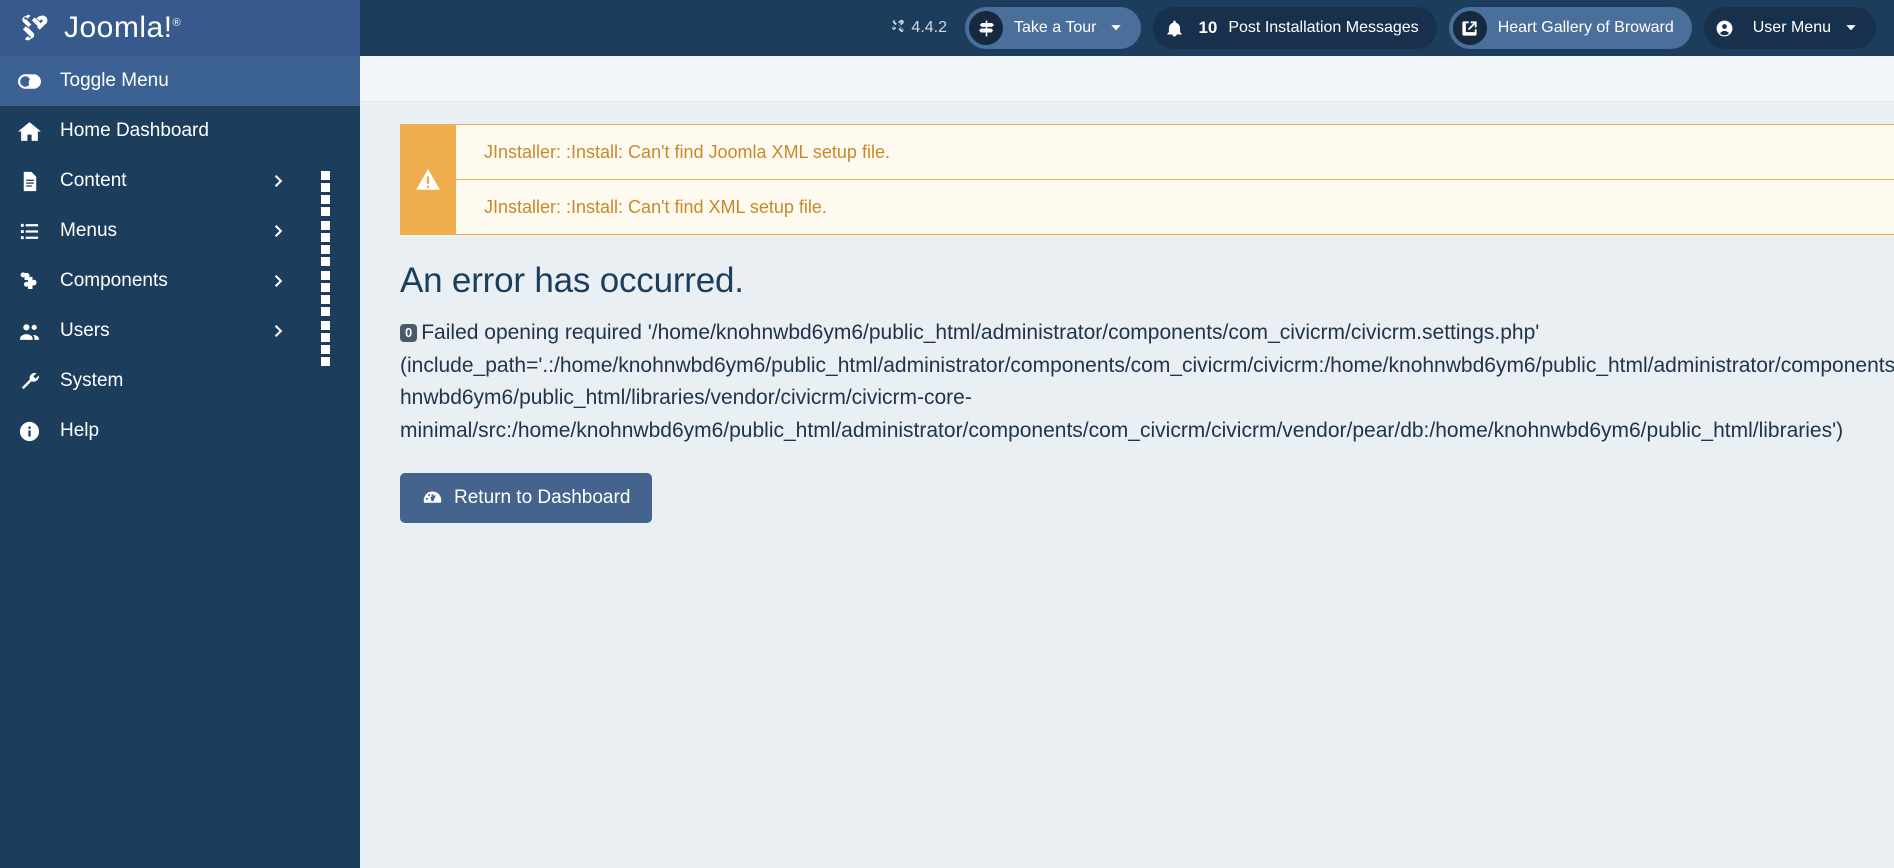 The image size is (1894, 868). Describe the element at coordinates (1127, 79) in the screenshot. I see `sub-toolbar` at that location.